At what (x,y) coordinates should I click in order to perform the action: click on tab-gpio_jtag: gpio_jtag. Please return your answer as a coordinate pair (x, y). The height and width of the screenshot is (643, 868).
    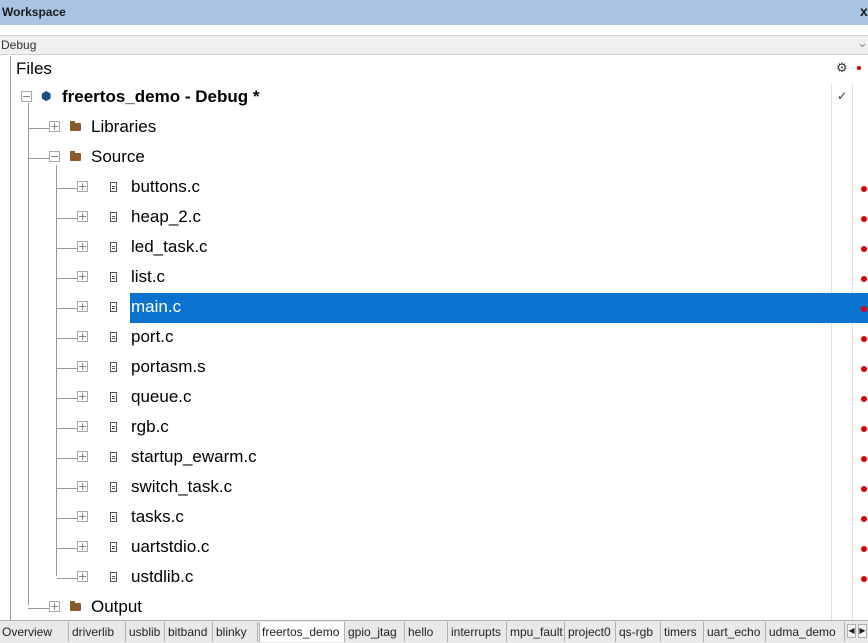
    Looking at the image, I should click on (375, 632).